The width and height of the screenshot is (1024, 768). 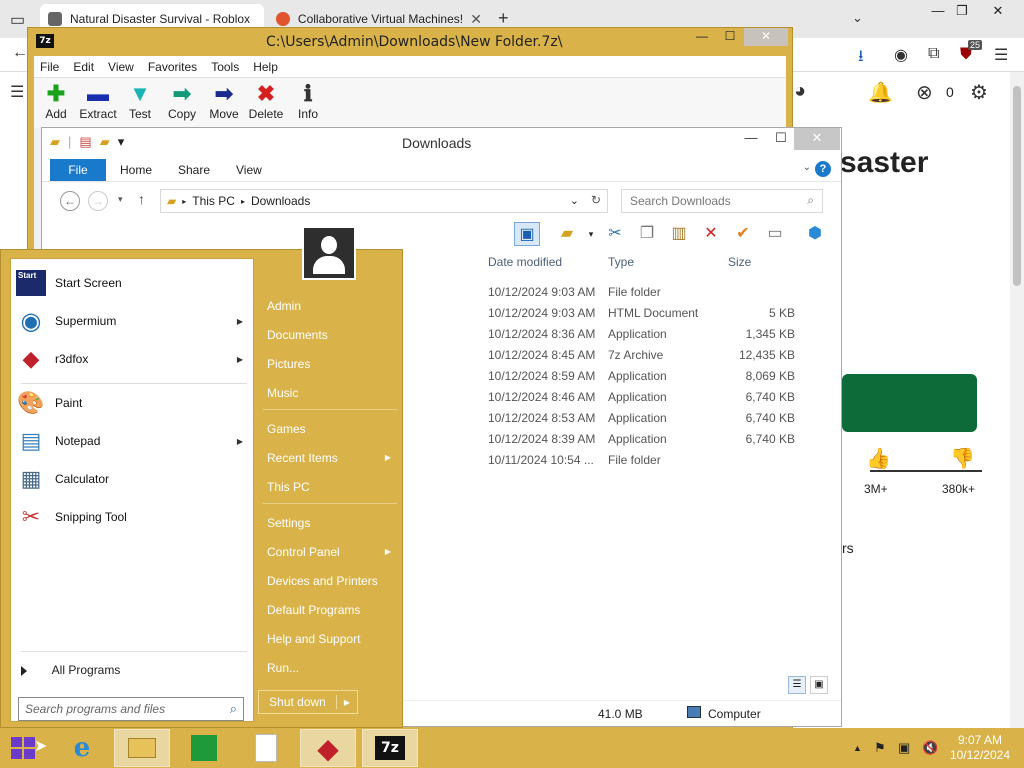 I want to click on table-row: 10/12/2024 8:59 AM Application 8,069 KB, so click(x=657, y=376).